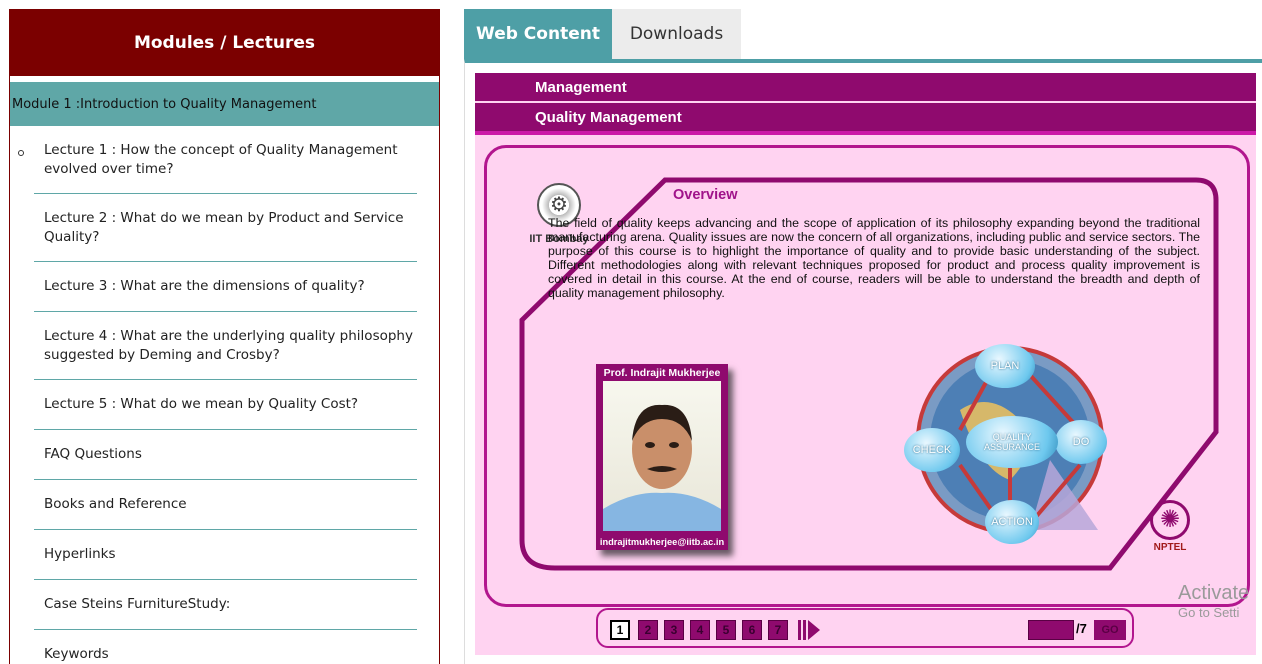 The height and width of the screenshot is (664, 1262). I want to click on item-label: Keywords, so click(76, 654).